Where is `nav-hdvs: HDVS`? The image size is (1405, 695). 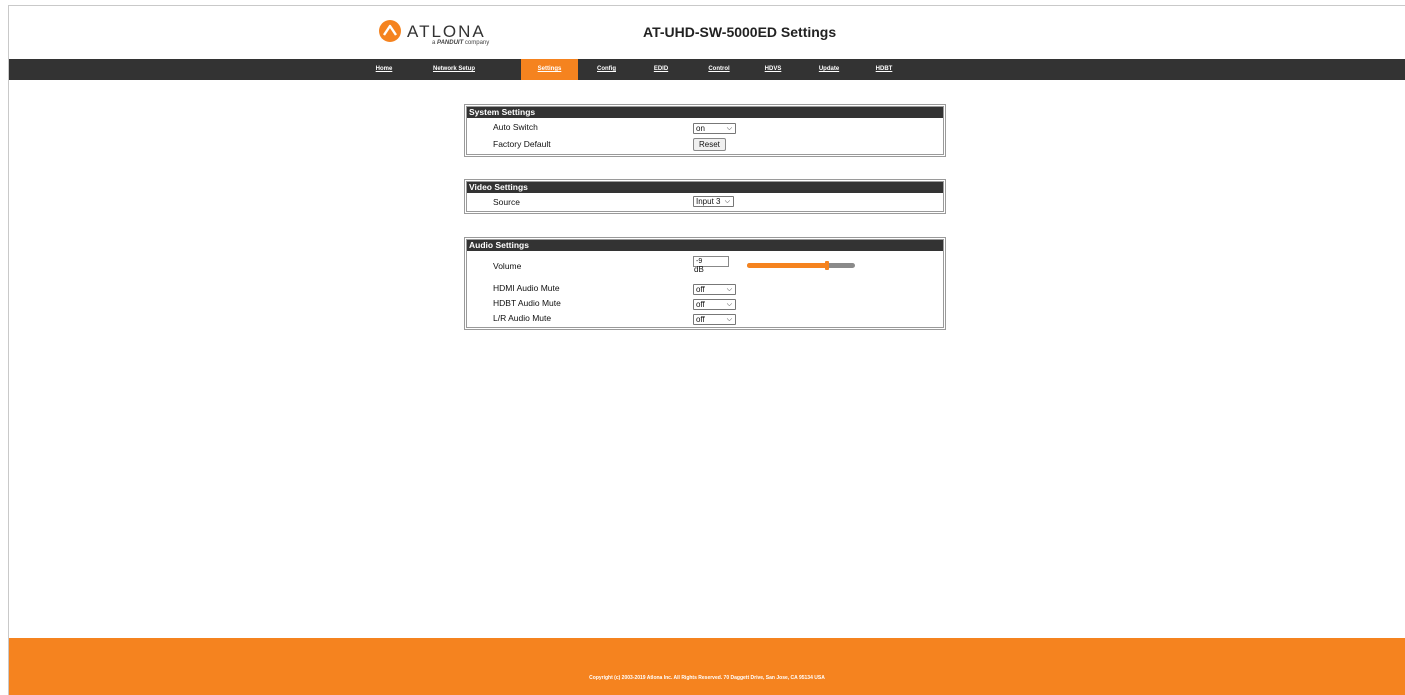 nav-hdvs: HDVS is located at coordinates (773, 69).